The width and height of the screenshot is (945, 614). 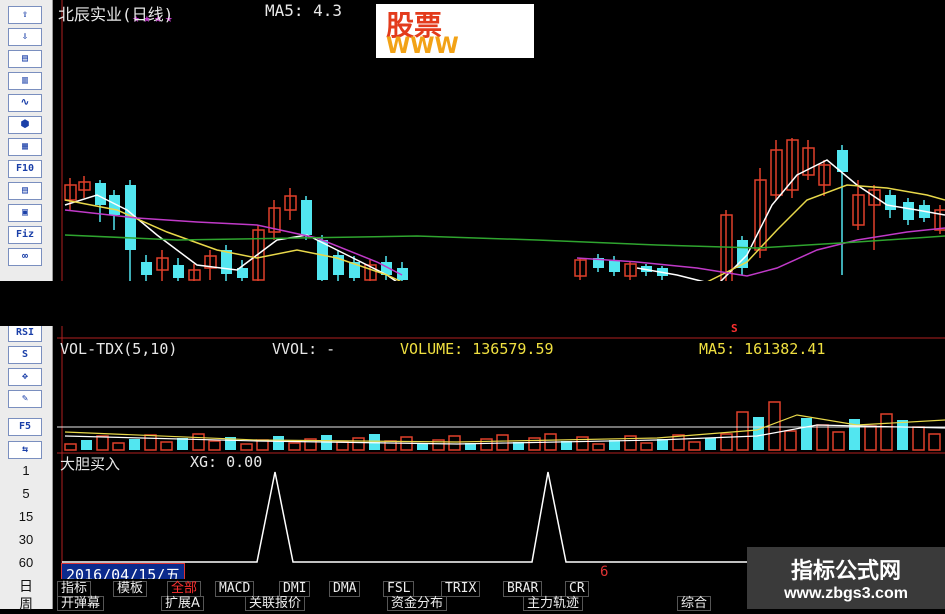 What do you see at coordinates (304, 10) in the screenshot?
I see `ma5-readout: MA5: 4.3` at bounding box center [304, 10].